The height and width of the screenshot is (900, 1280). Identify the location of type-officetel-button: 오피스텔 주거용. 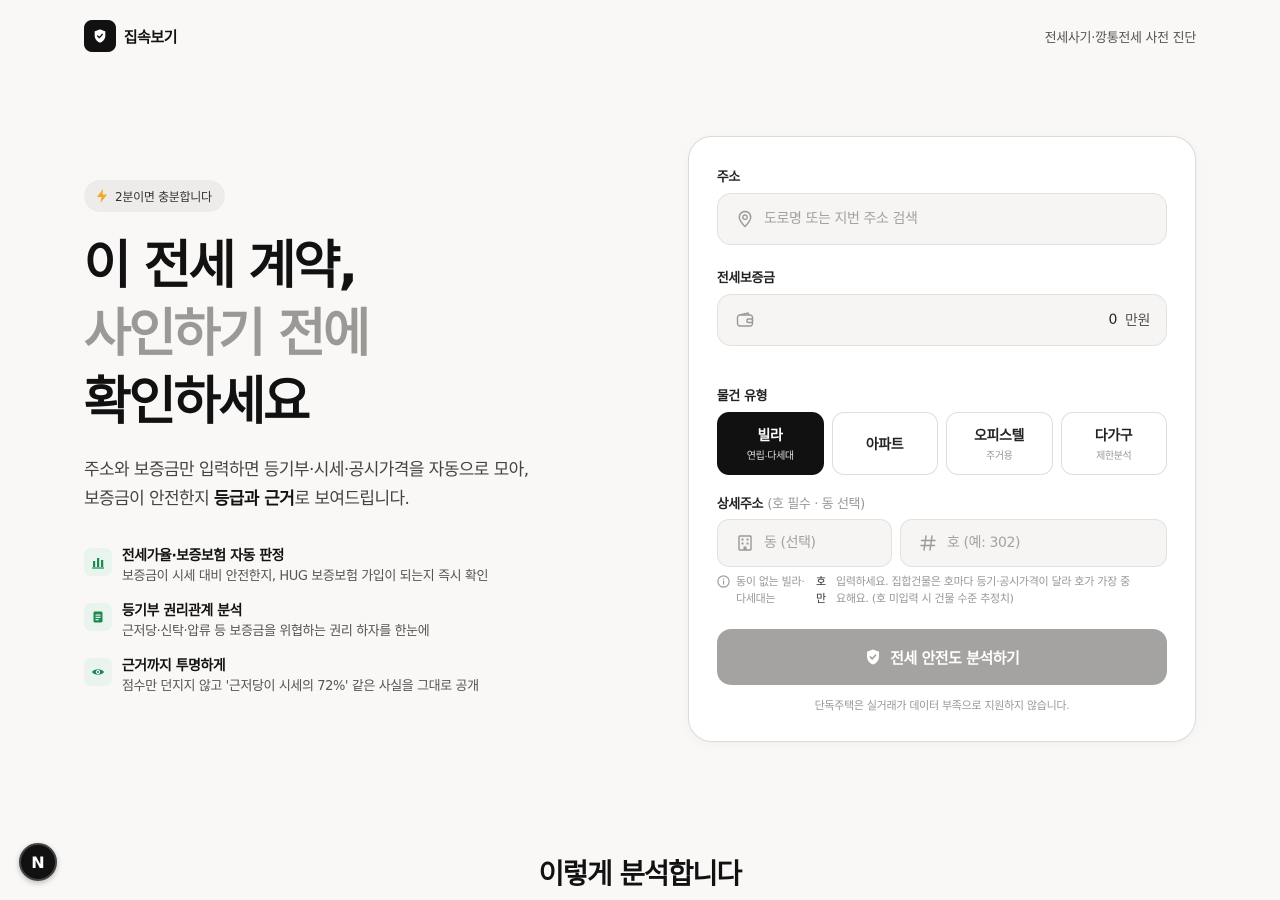
(999, 443).